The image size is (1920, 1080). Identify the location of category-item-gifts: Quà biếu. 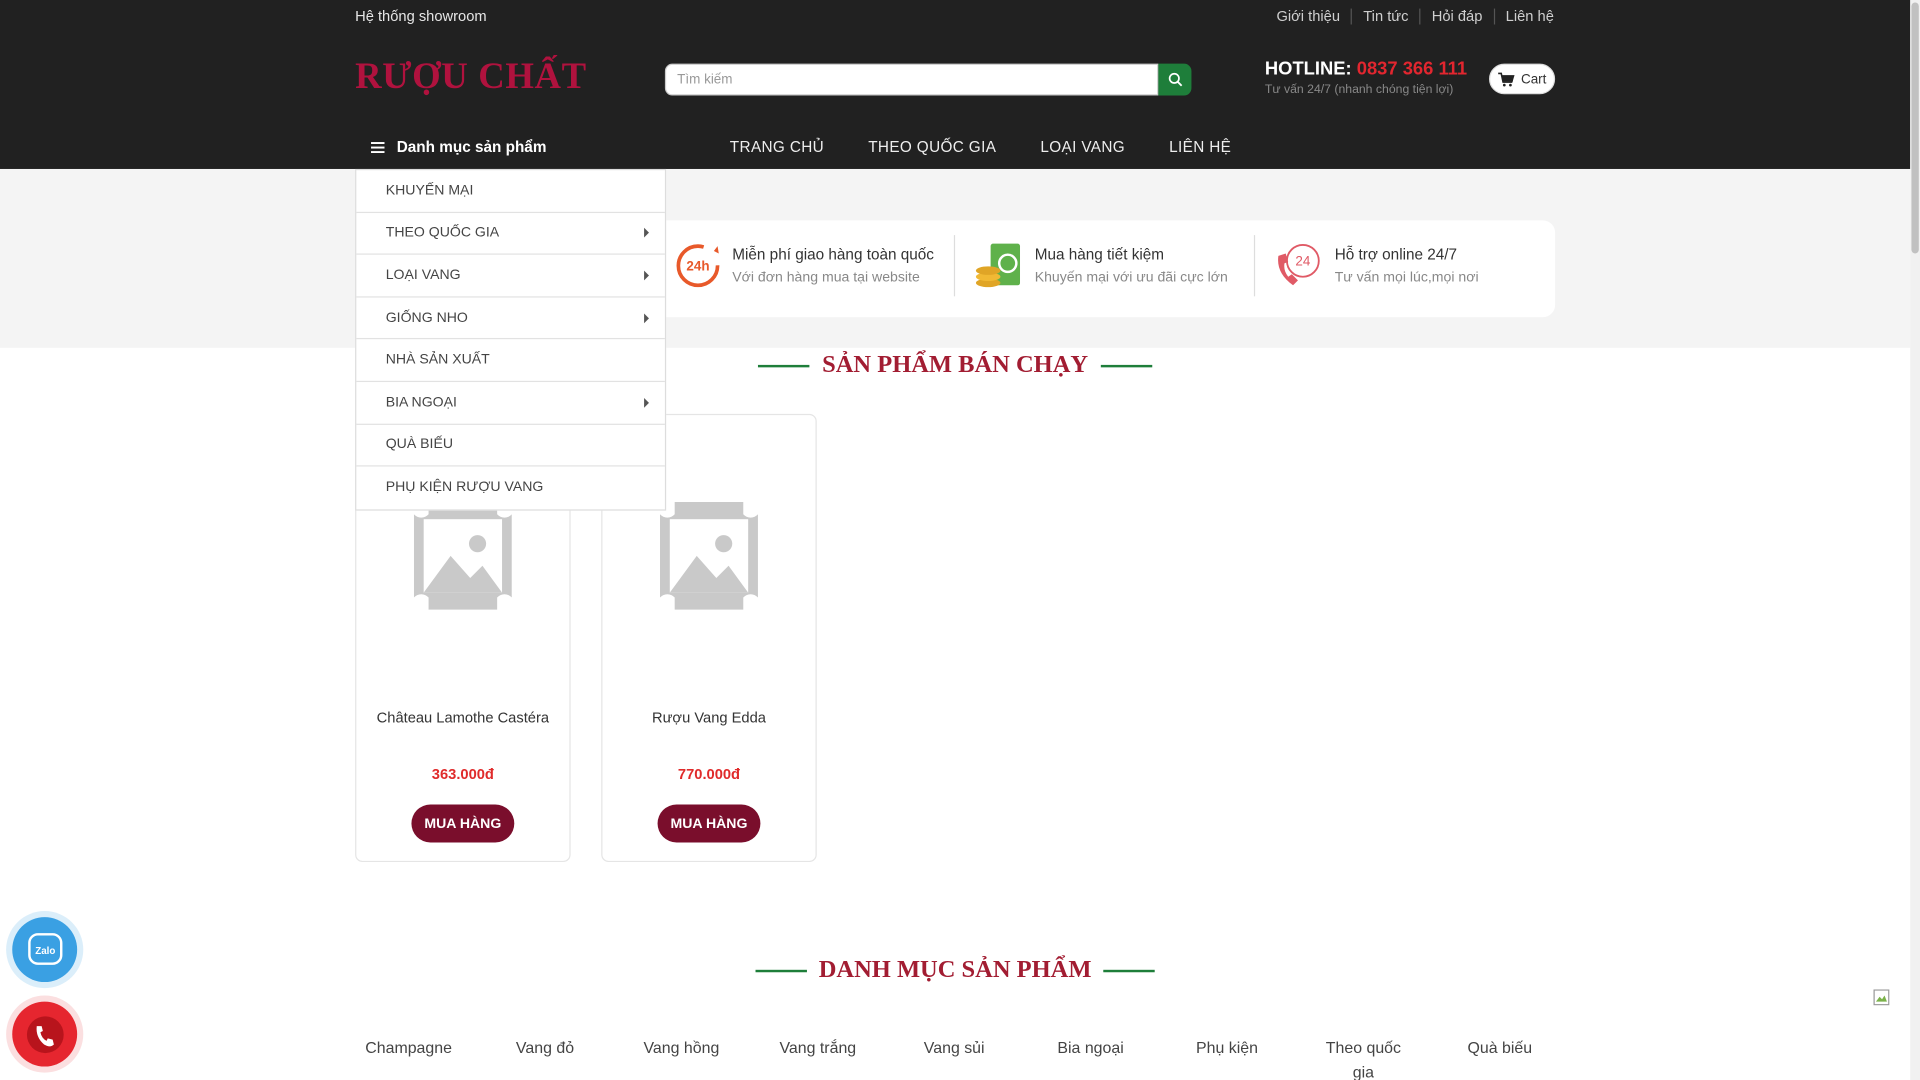
(1500, 1058).